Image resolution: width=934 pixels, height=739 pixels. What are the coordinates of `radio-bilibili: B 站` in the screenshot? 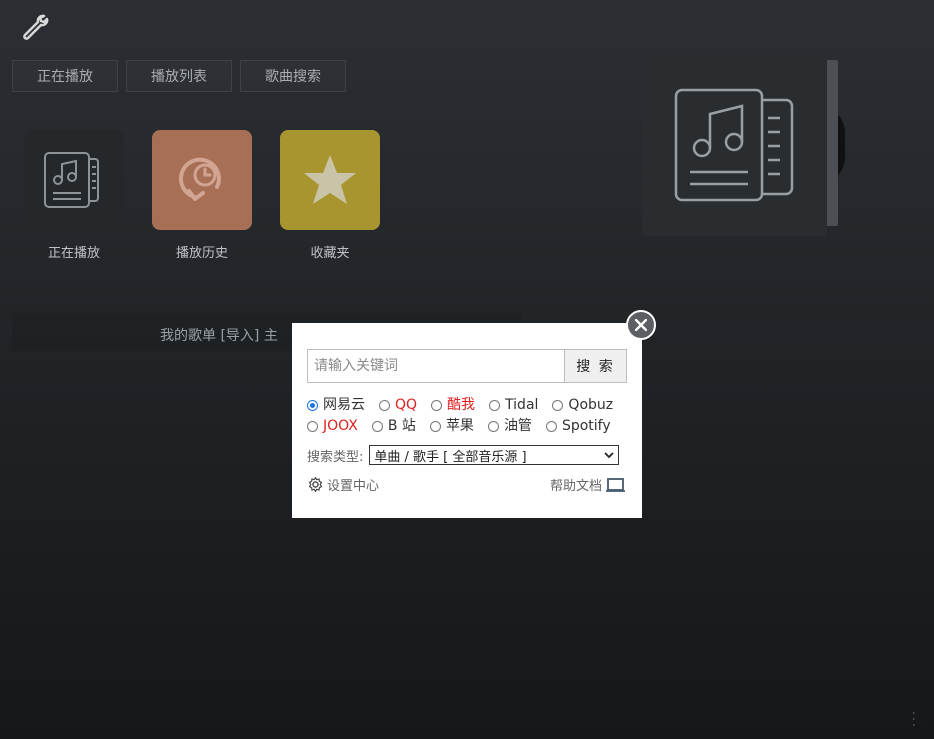 It's located at (393, 426).